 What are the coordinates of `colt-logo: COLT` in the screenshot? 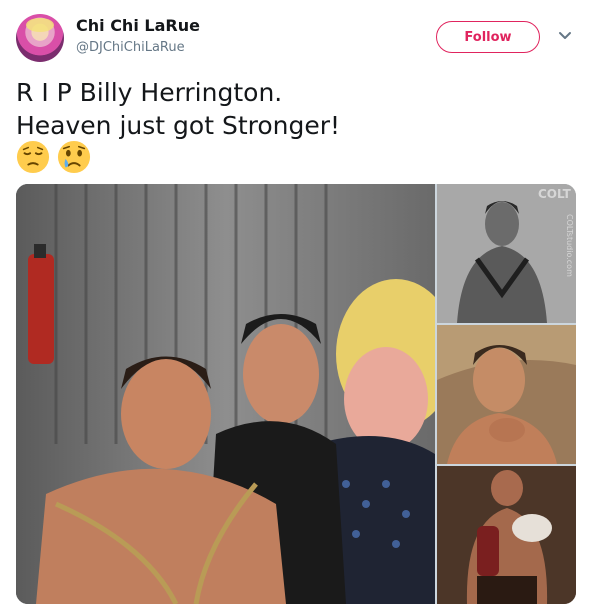 It's located at (555, 194).